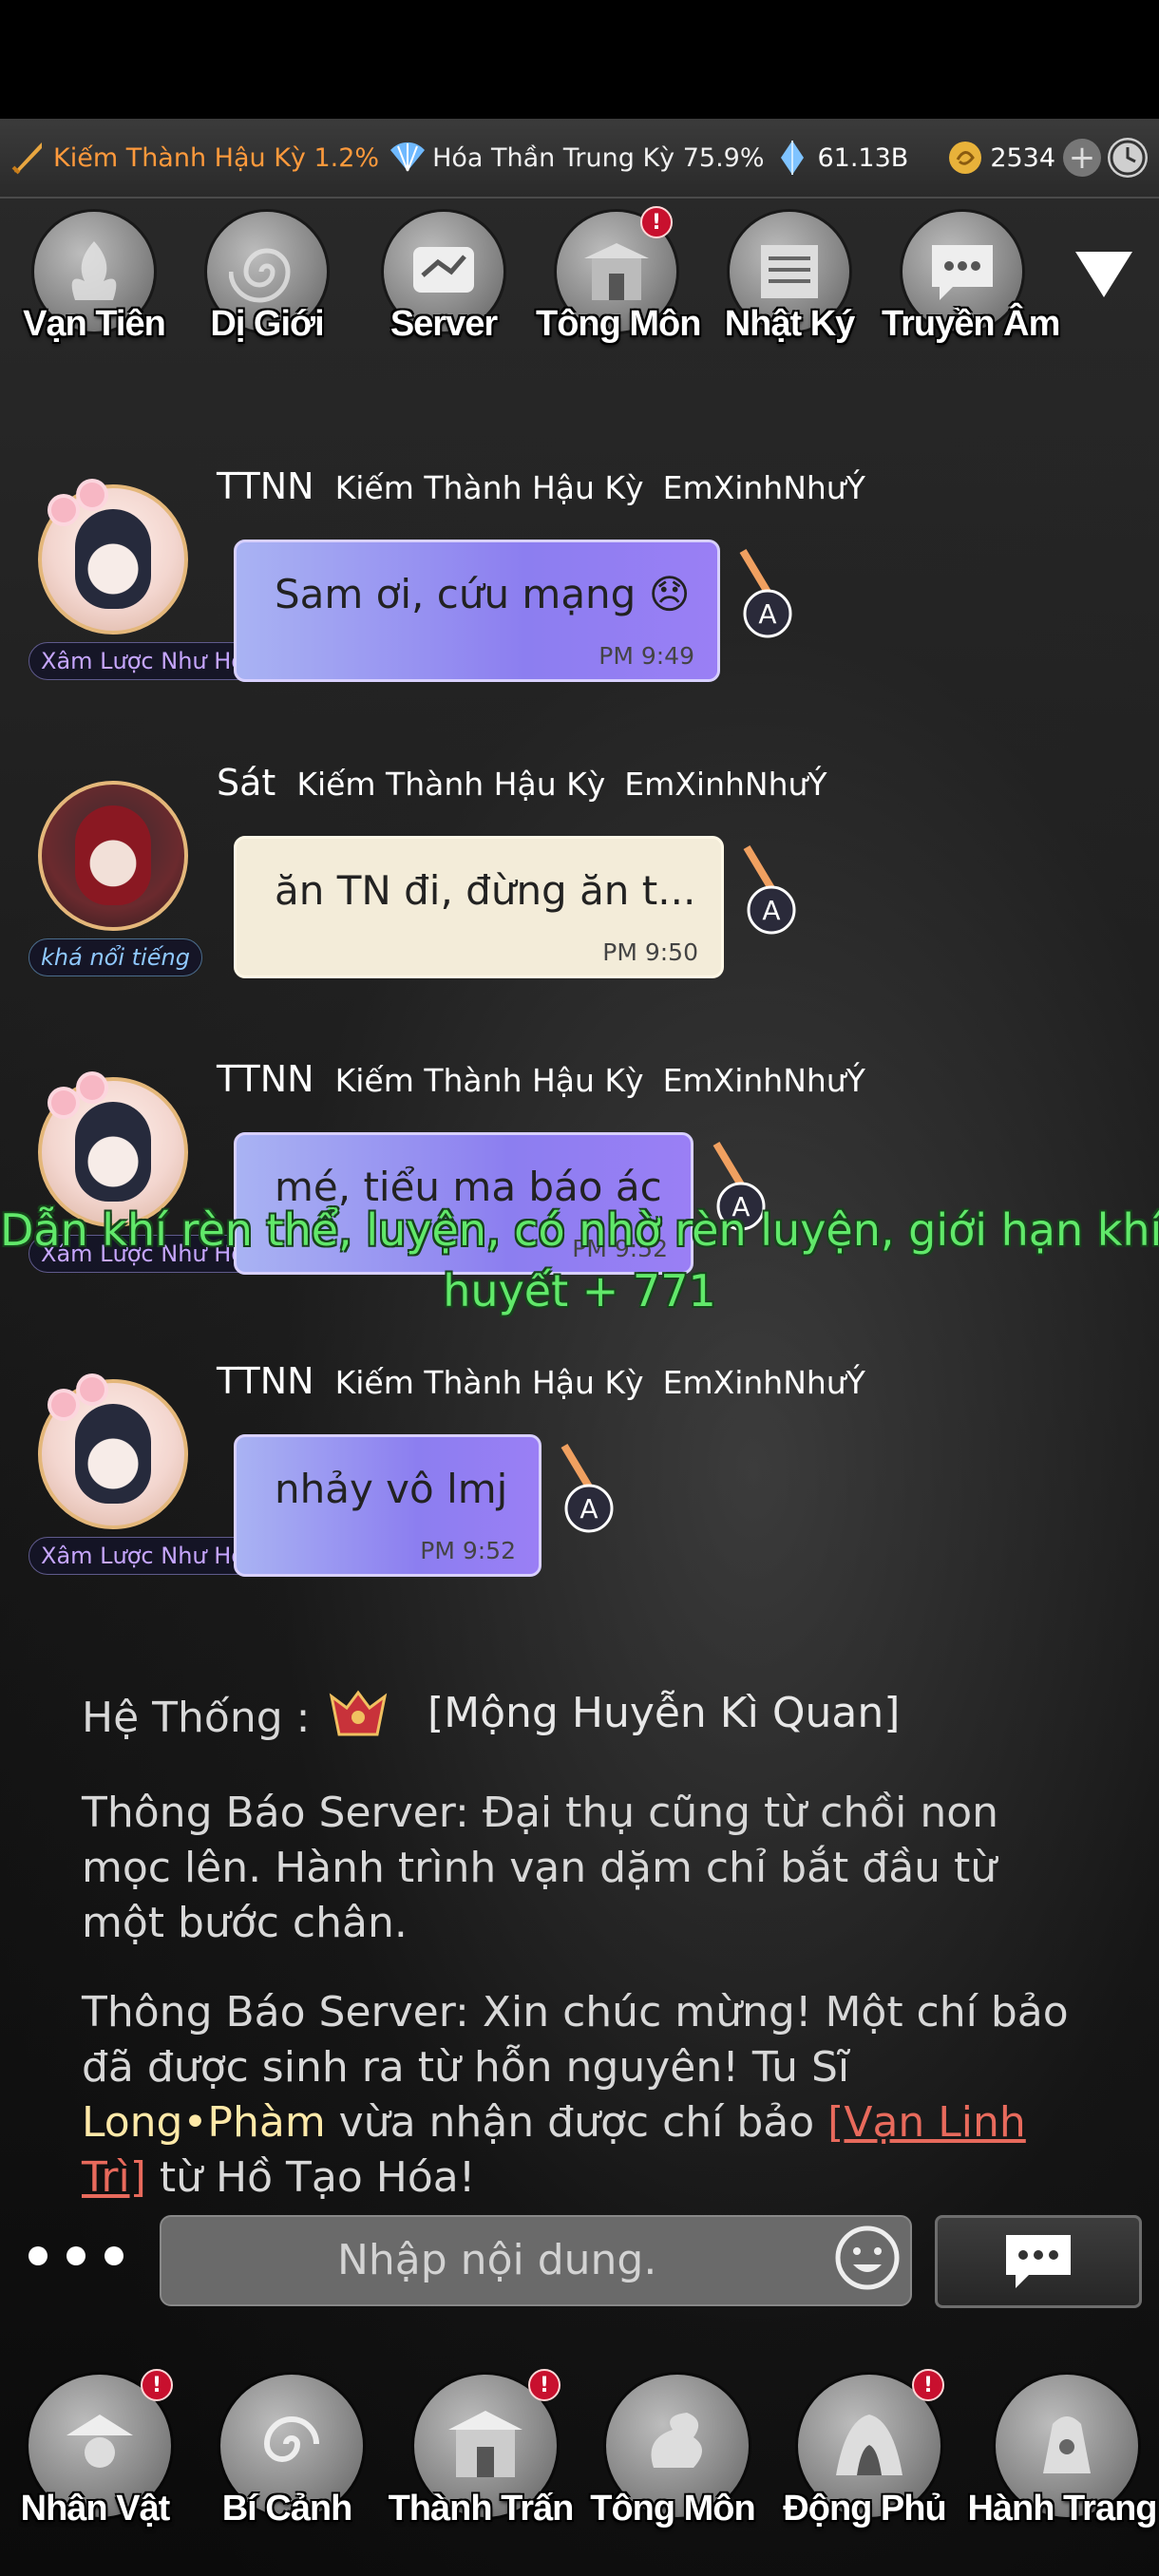 The width and height of the screenshot is (1159, 2576). What do you see at coordinates (673, 2460) in the screenshot?
I see `nav-tong-mon-bottom: Tông Môn` at bounding box center [673, 2460].